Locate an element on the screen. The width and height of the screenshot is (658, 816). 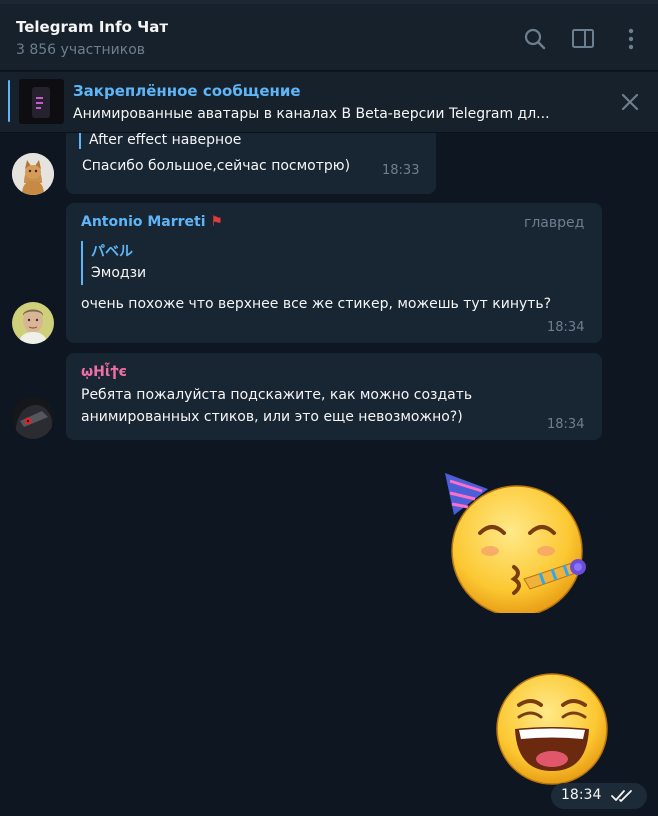
author-name-text: Antonio Marreti is located at coordinates (143, 222).